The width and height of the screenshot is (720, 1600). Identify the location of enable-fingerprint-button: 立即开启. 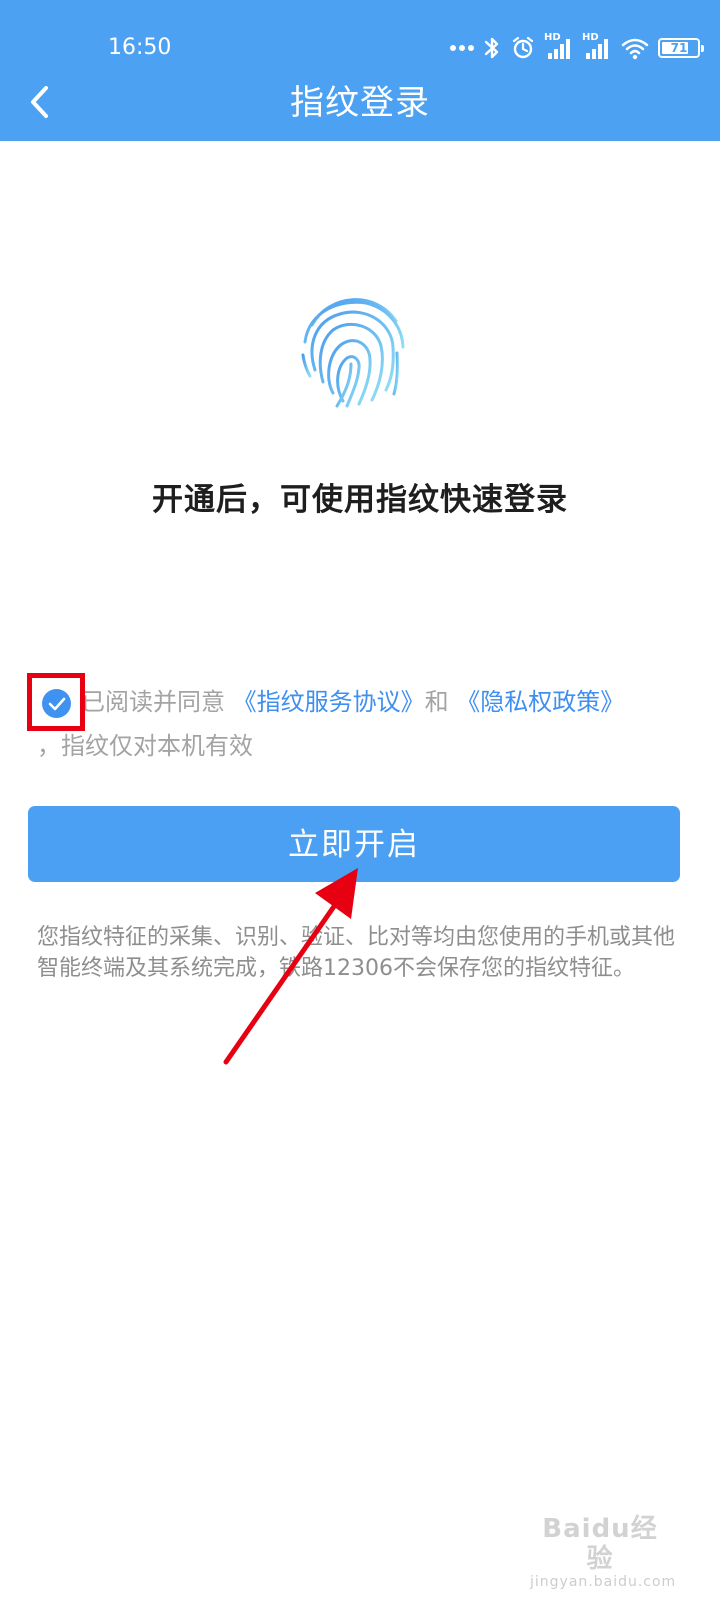
(354, 844).